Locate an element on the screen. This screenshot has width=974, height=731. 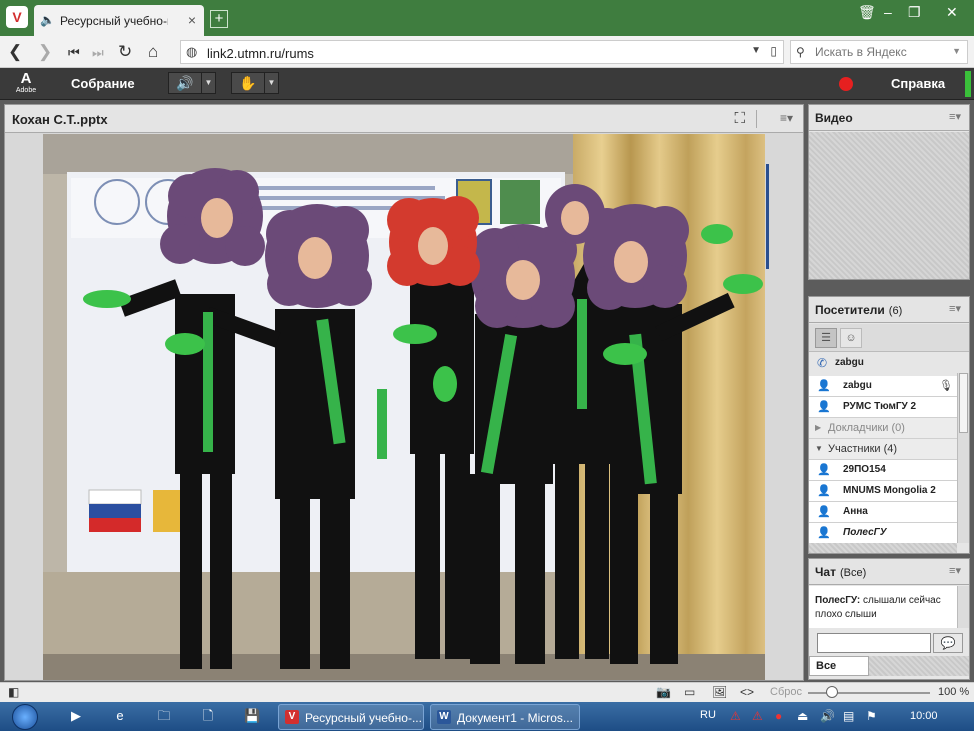
network-icon: ▤ is located at coordinates (848, 716).